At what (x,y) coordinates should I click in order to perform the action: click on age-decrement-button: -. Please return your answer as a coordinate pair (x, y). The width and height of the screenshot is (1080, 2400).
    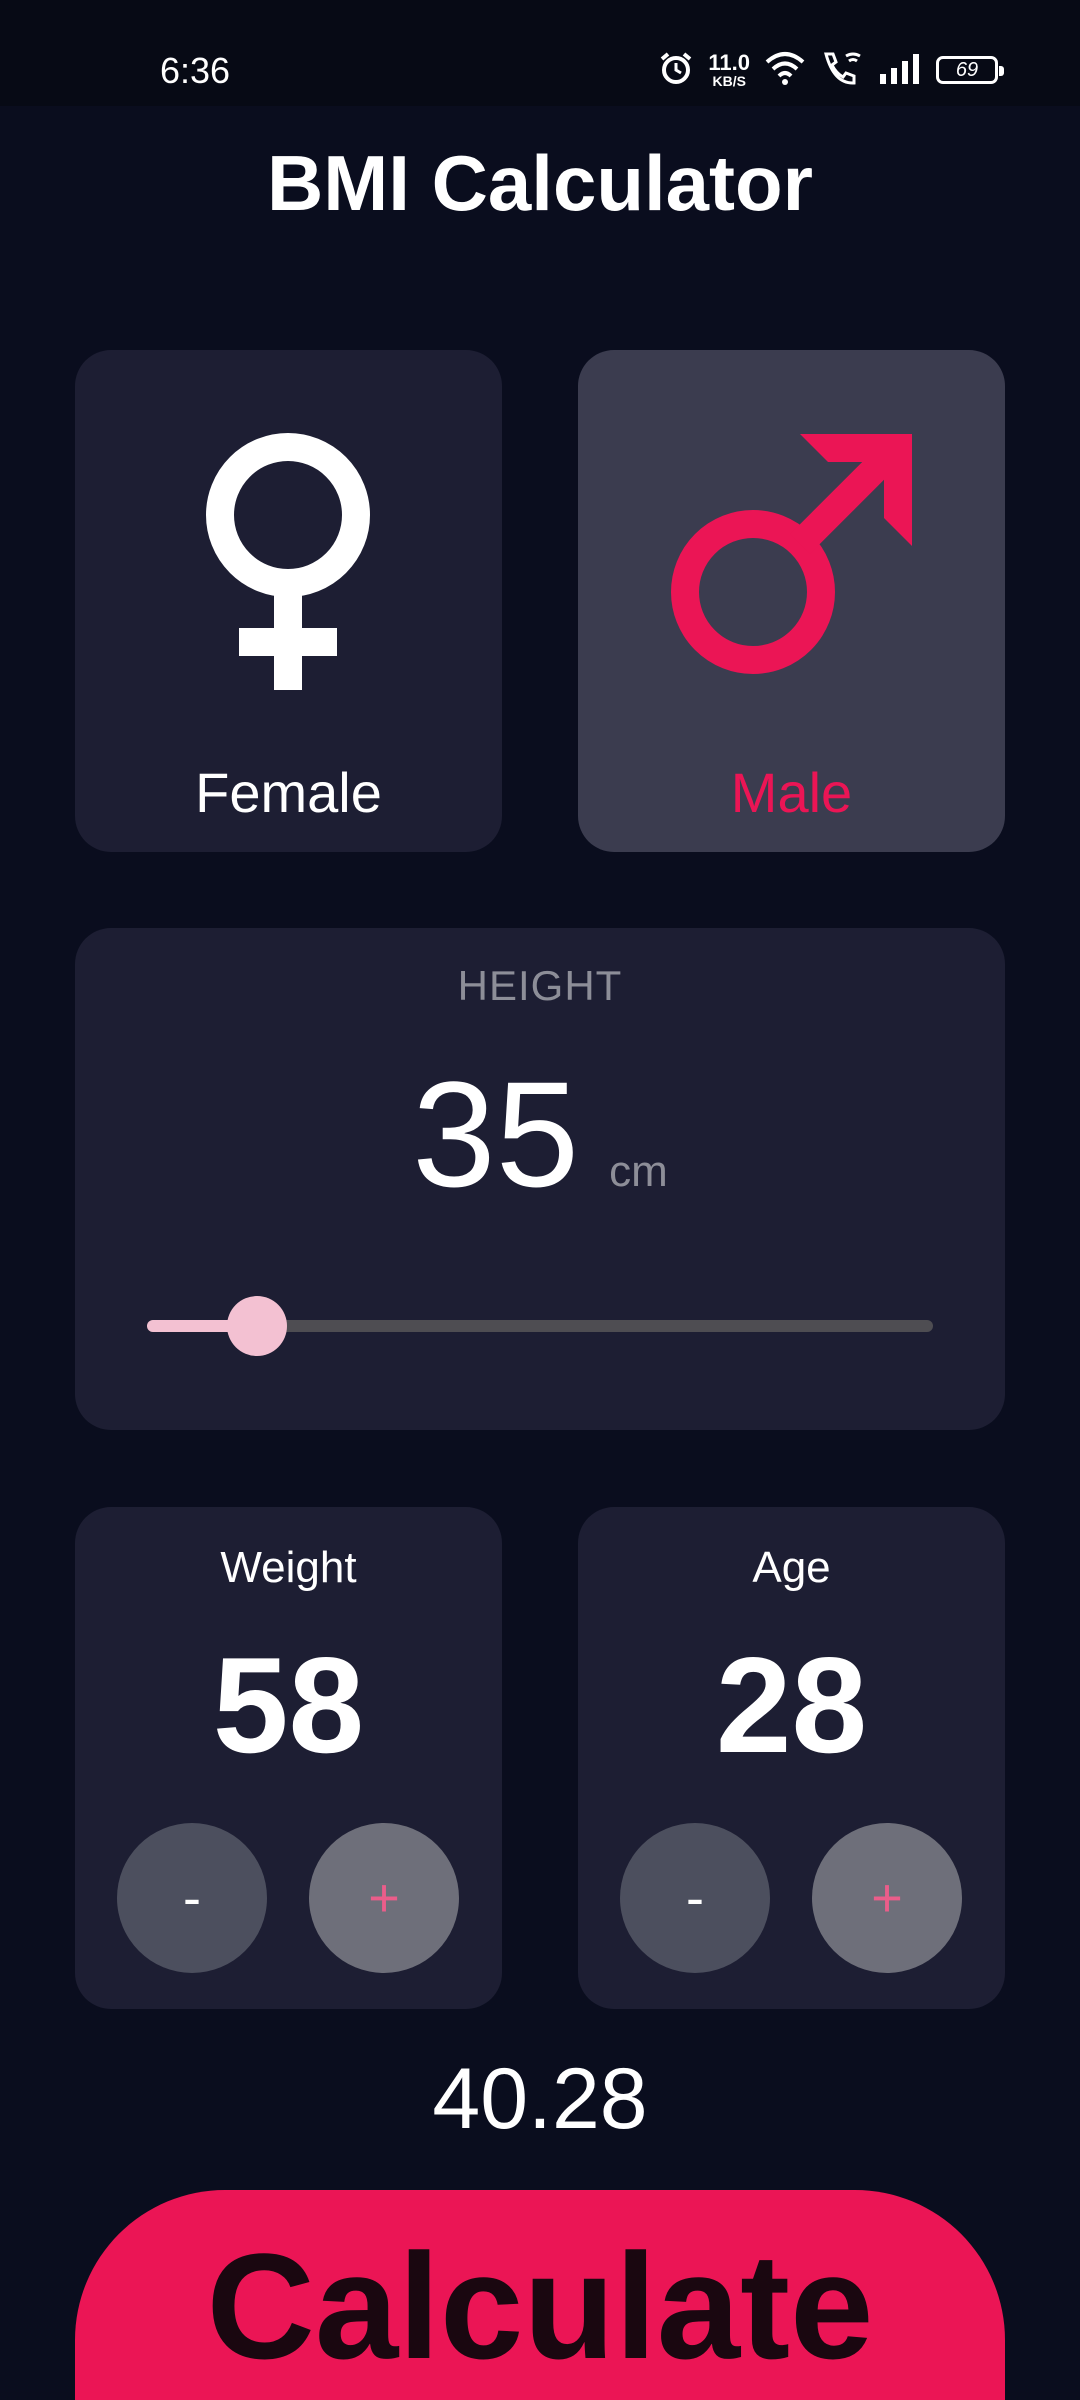
    Looking at the image, I should click on (695, 1898).